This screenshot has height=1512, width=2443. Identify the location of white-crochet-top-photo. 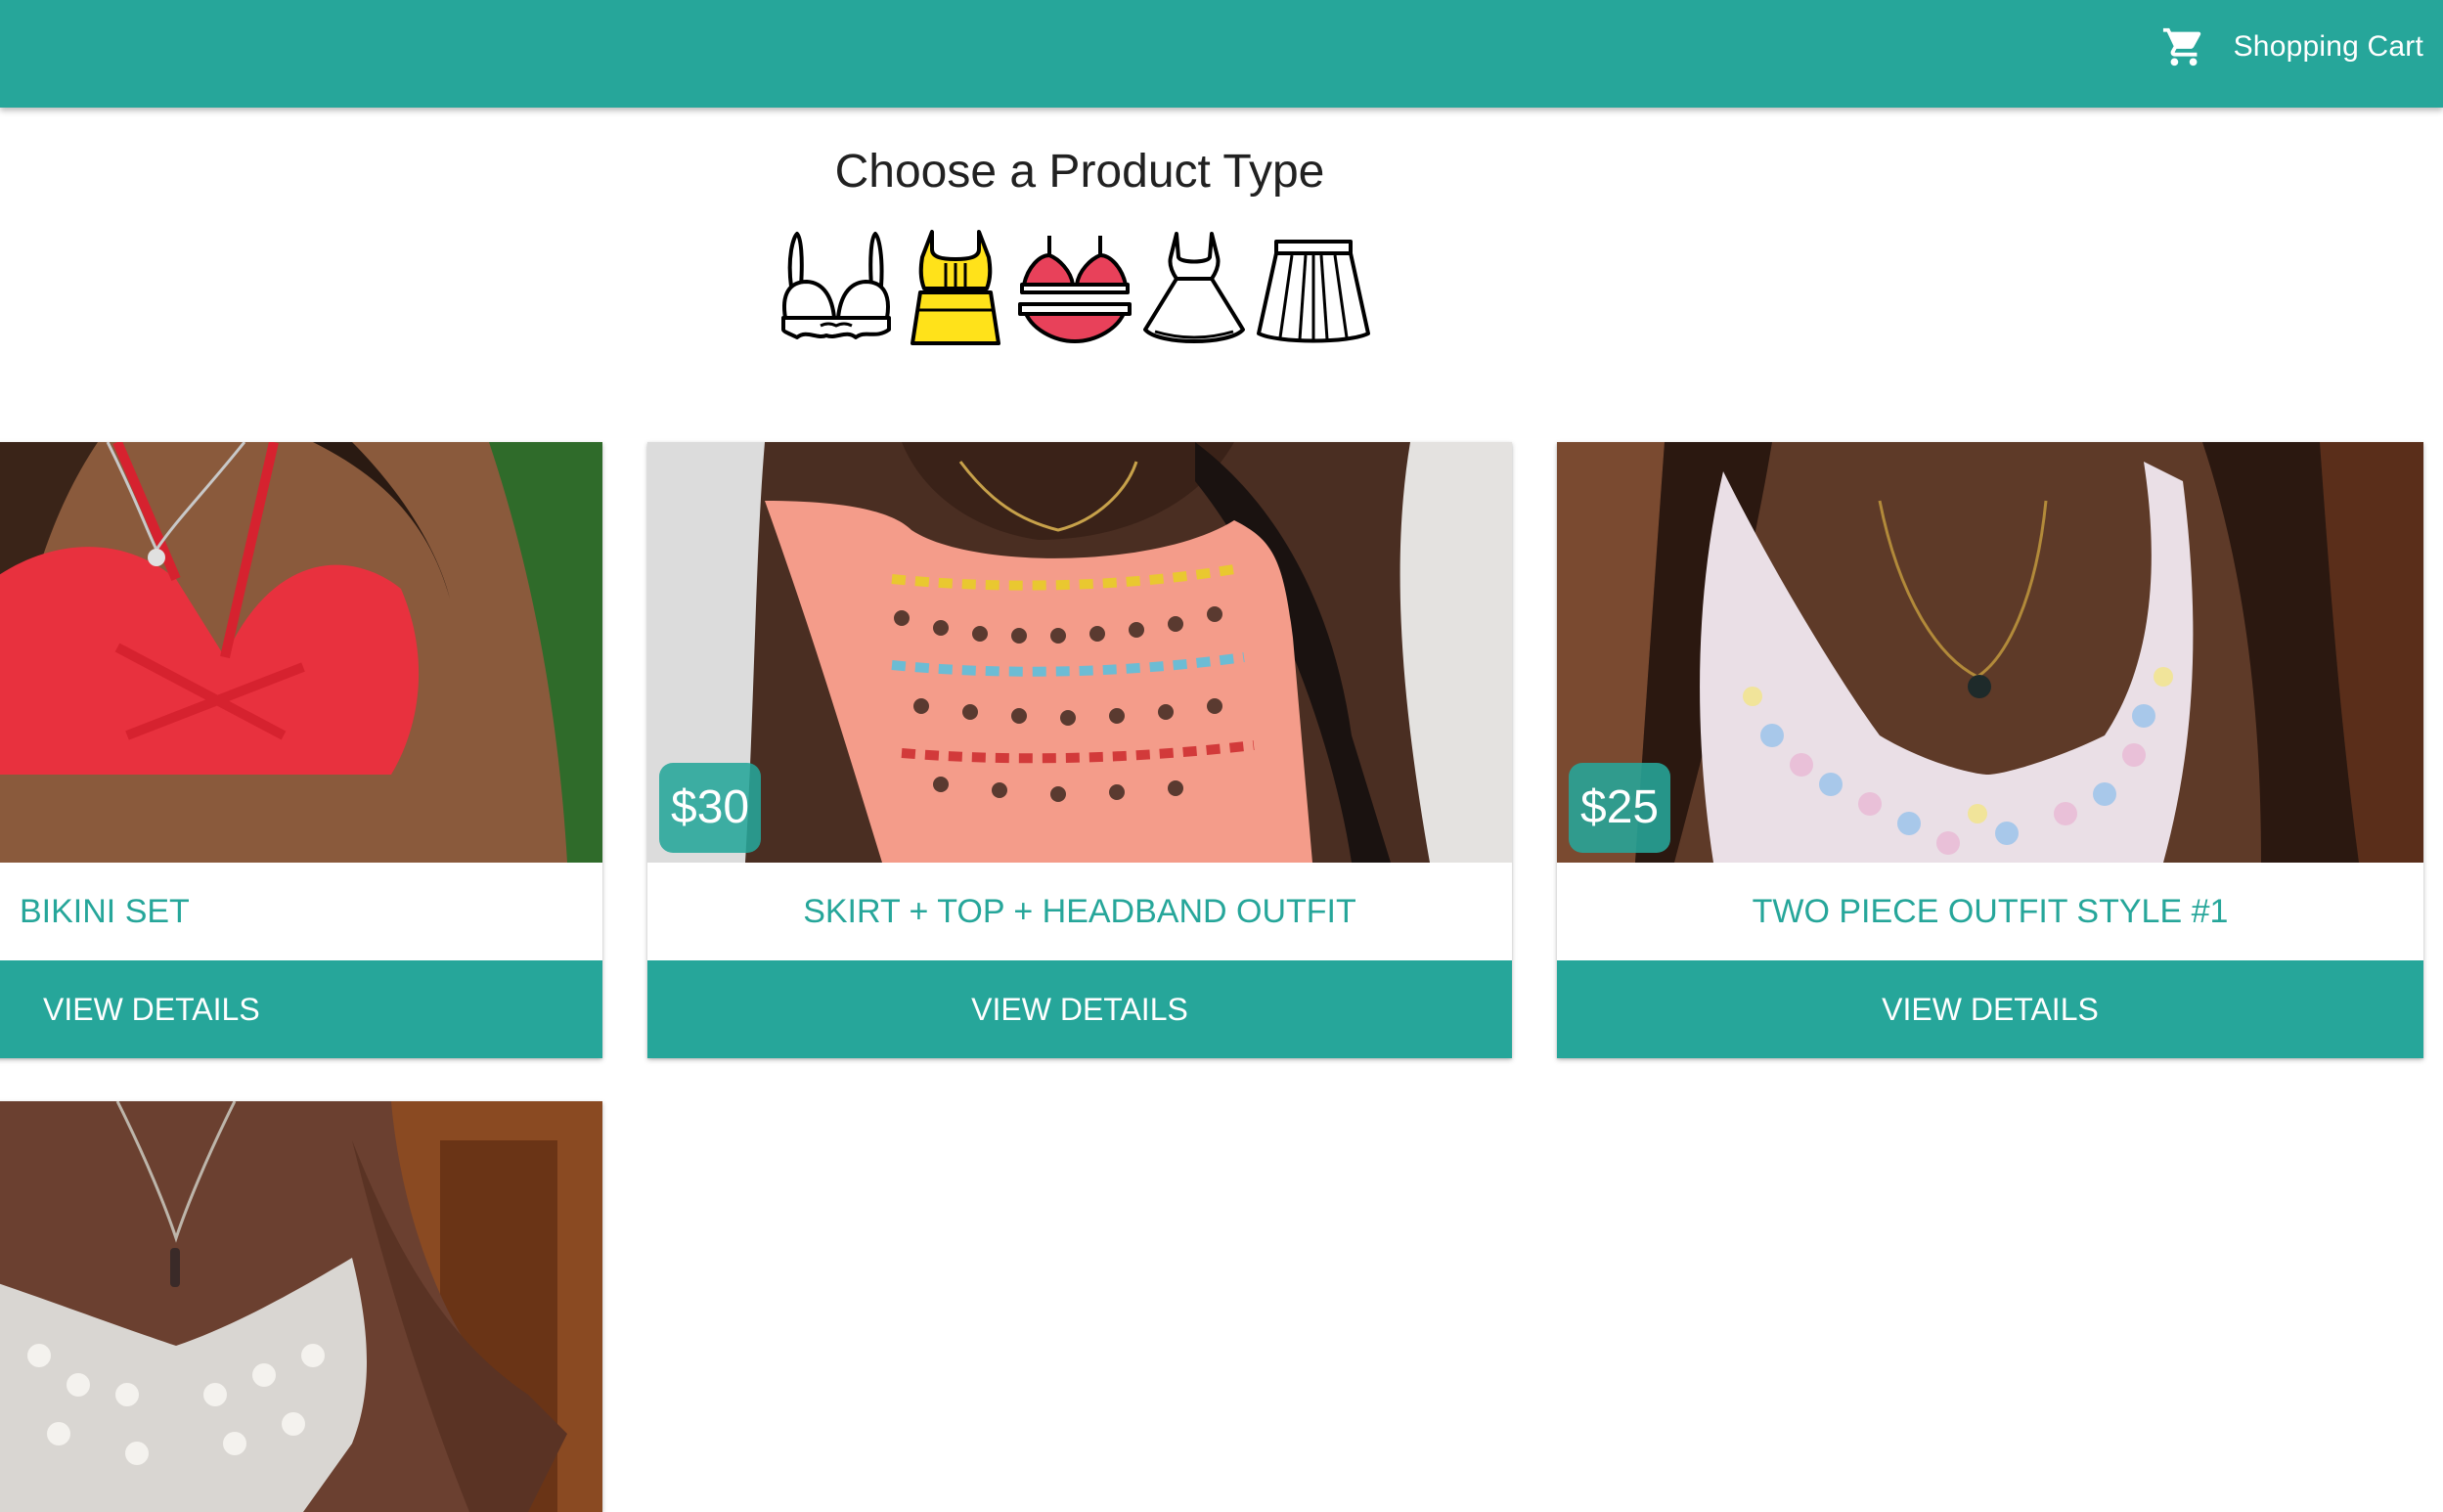
(301, 1307).